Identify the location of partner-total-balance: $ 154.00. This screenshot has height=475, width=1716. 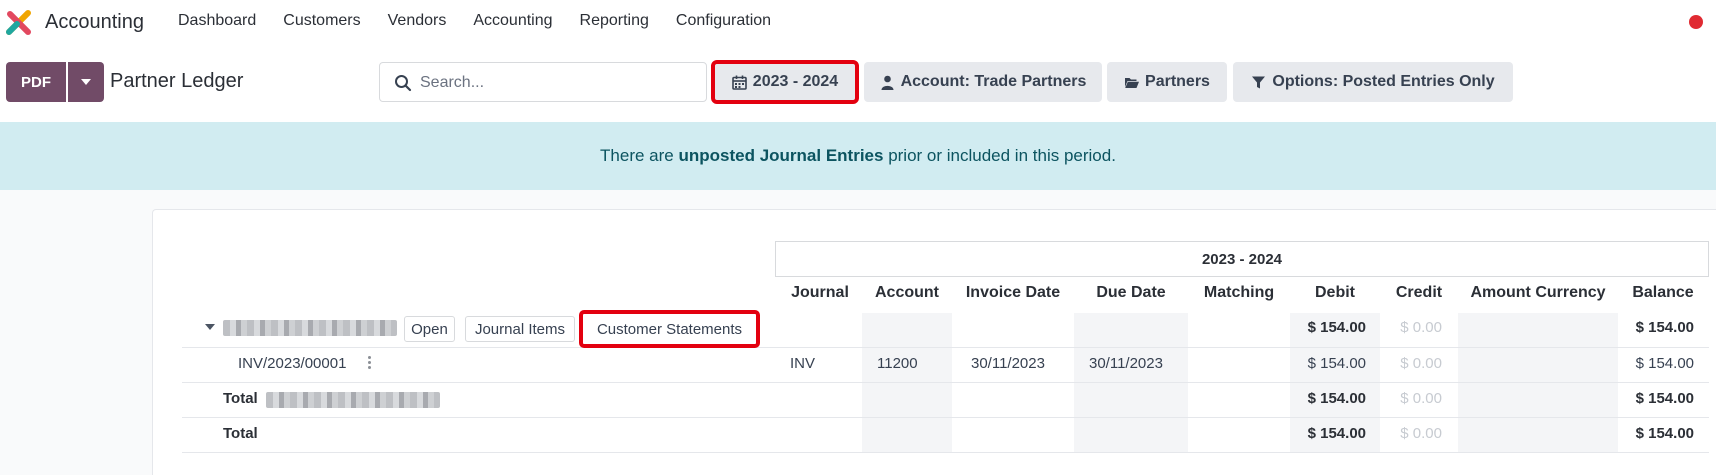
(1664, 398).